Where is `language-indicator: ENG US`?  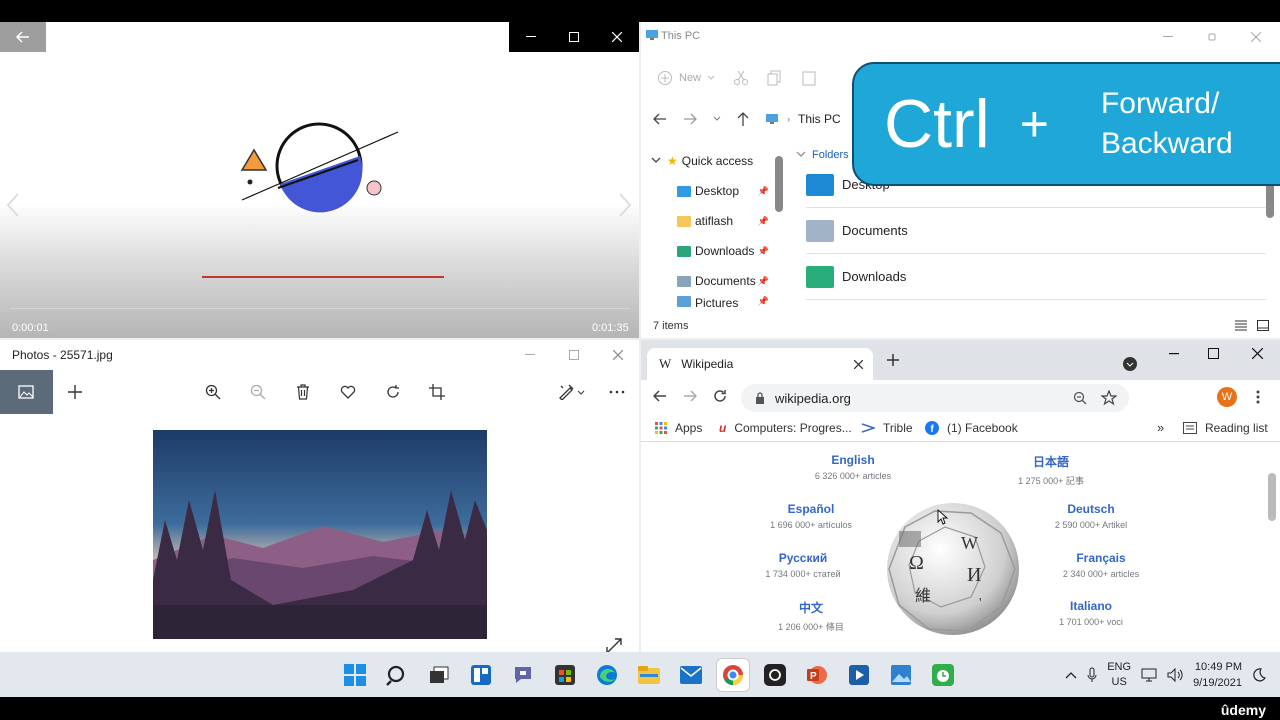 language-indicator: ENG US is located at coordinates (1119, 675).